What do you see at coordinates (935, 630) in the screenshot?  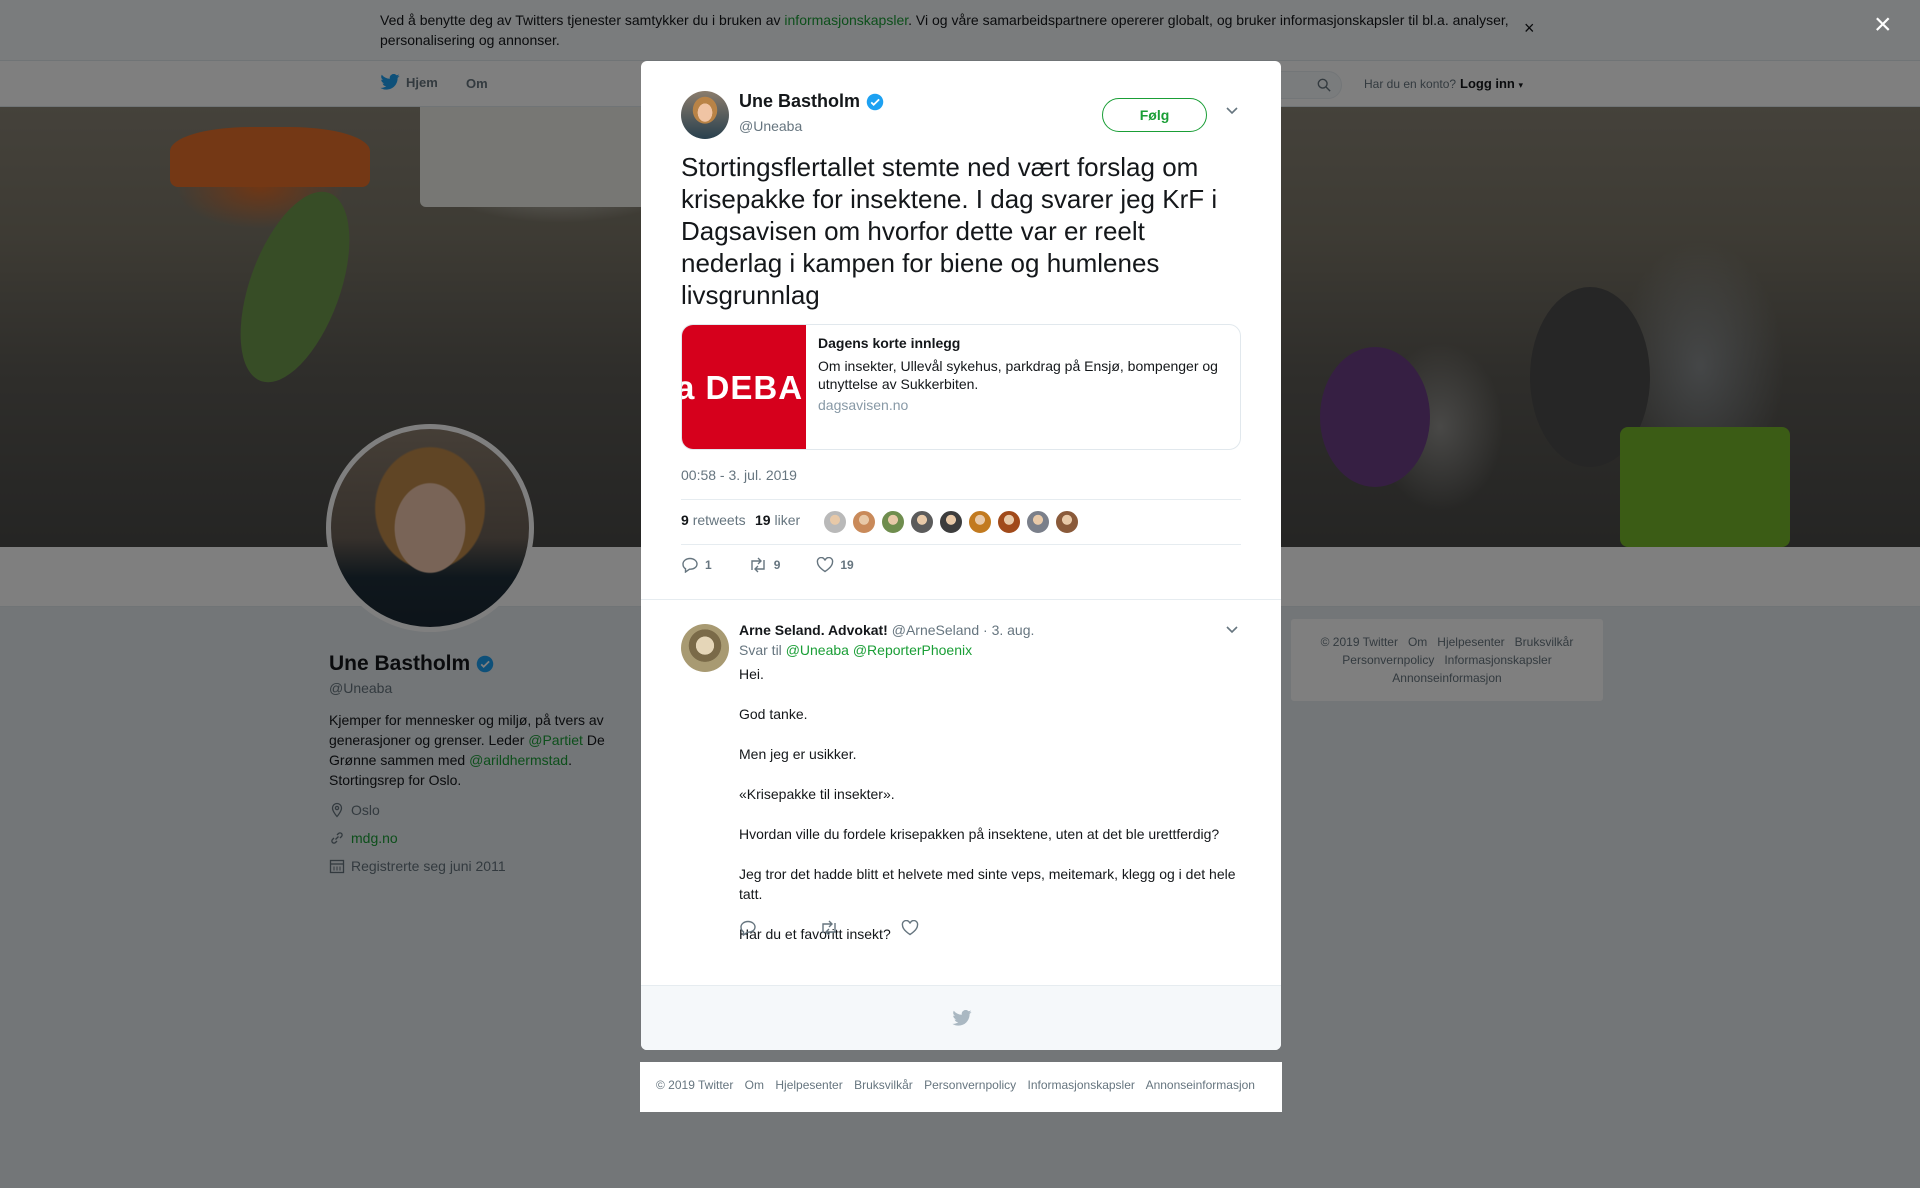 I see `reply-author-handle: @ArneSeland` at bounding box center [935, 630].